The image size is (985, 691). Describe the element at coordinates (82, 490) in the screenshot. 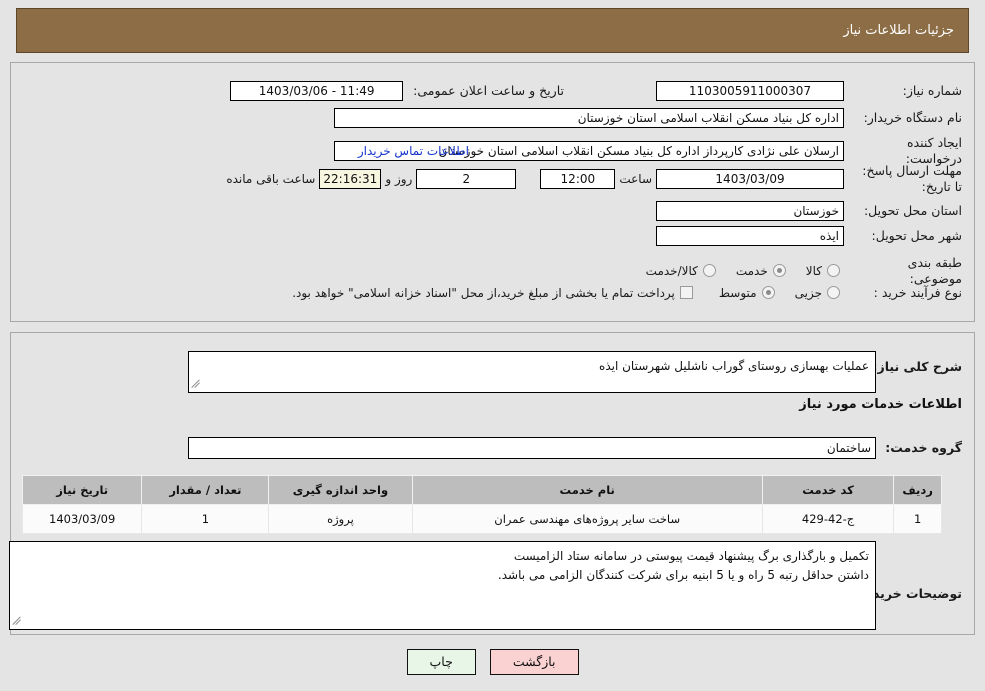

I see `th-need-date: تاریخ نیاز` at that location.